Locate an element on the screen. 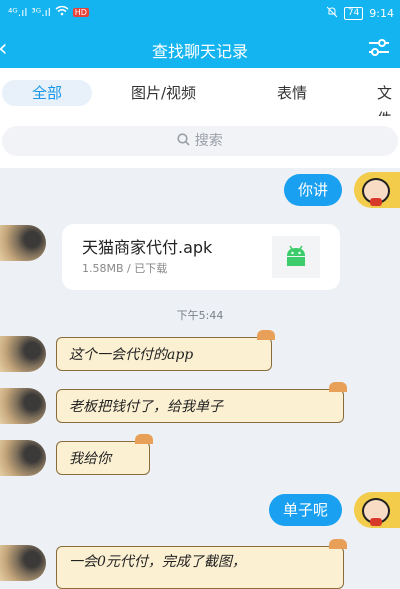  search-area: 搜索 is located at coordinates (200, 142).